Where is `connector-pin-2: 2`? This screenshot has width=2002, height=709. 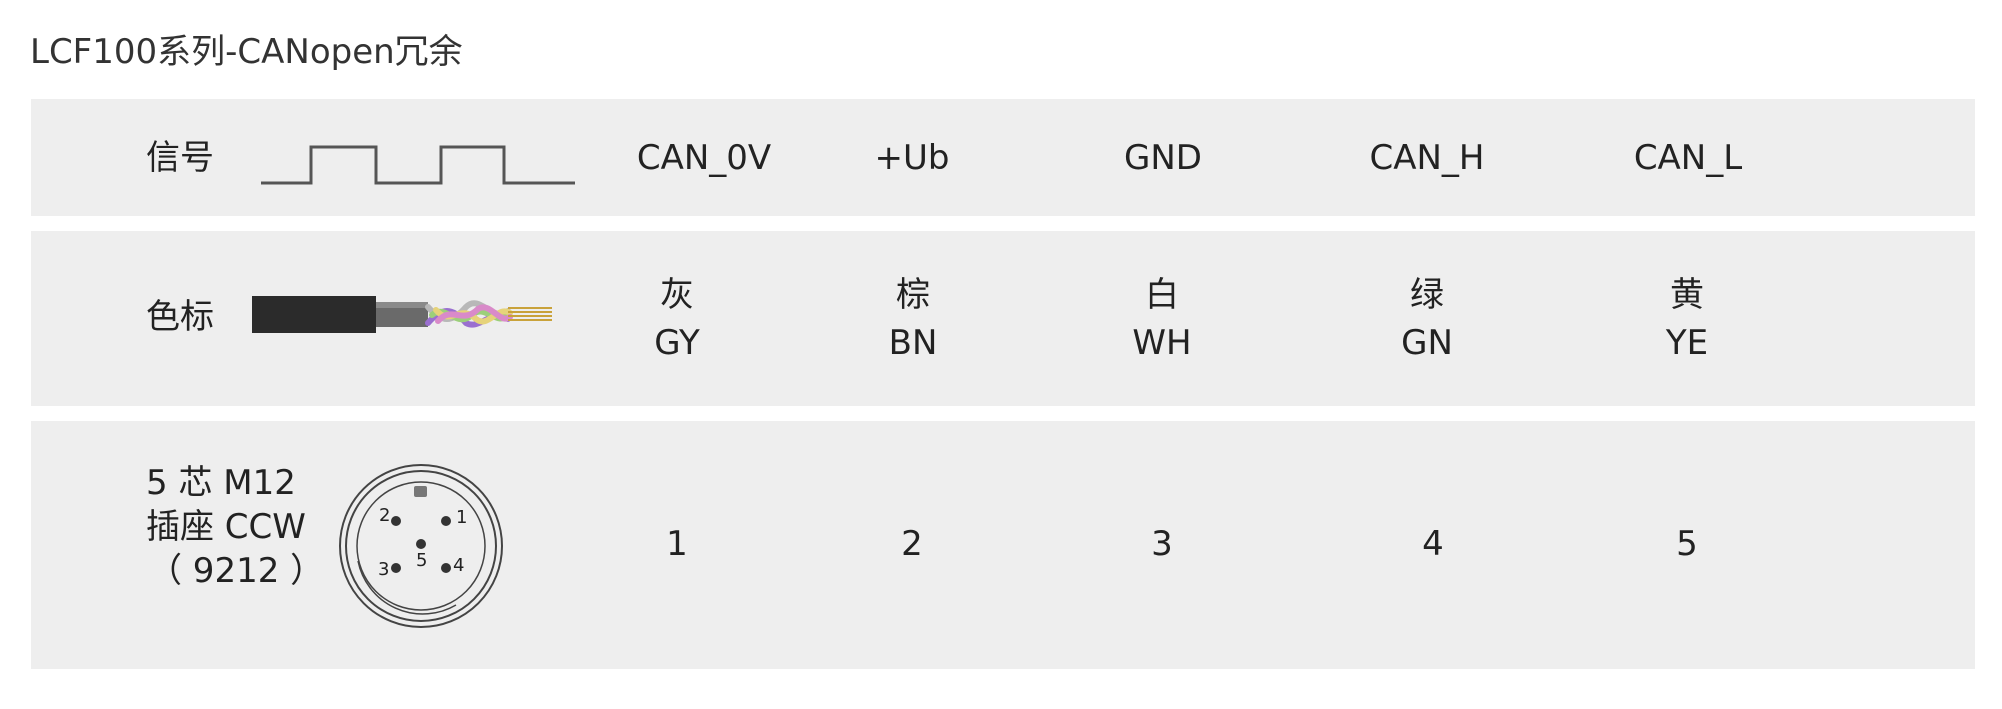 connector-pin-2: 2 is located at coordinates (384, 515).